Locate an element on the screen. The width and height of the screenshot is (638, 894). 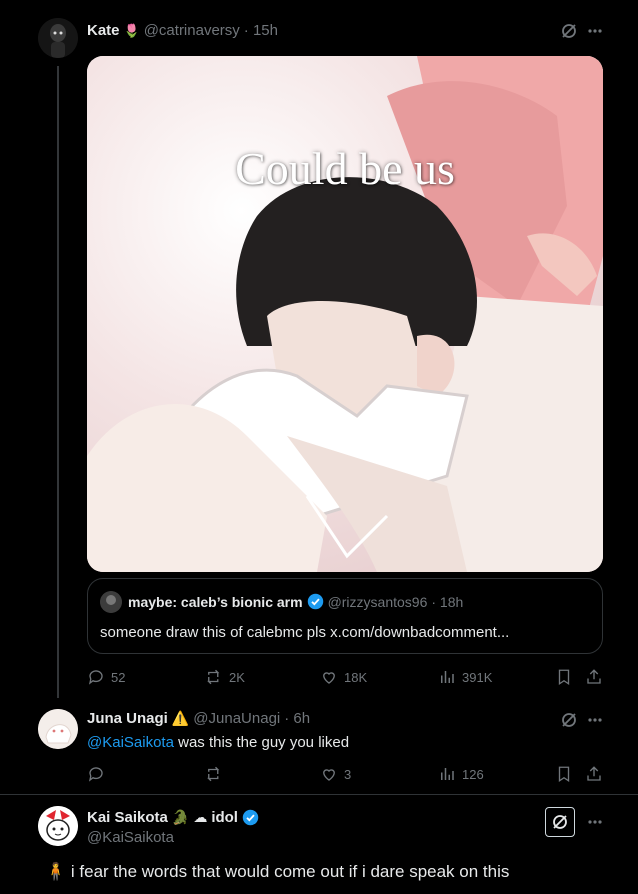
quote-avatar is located at coordinates (111, 602).